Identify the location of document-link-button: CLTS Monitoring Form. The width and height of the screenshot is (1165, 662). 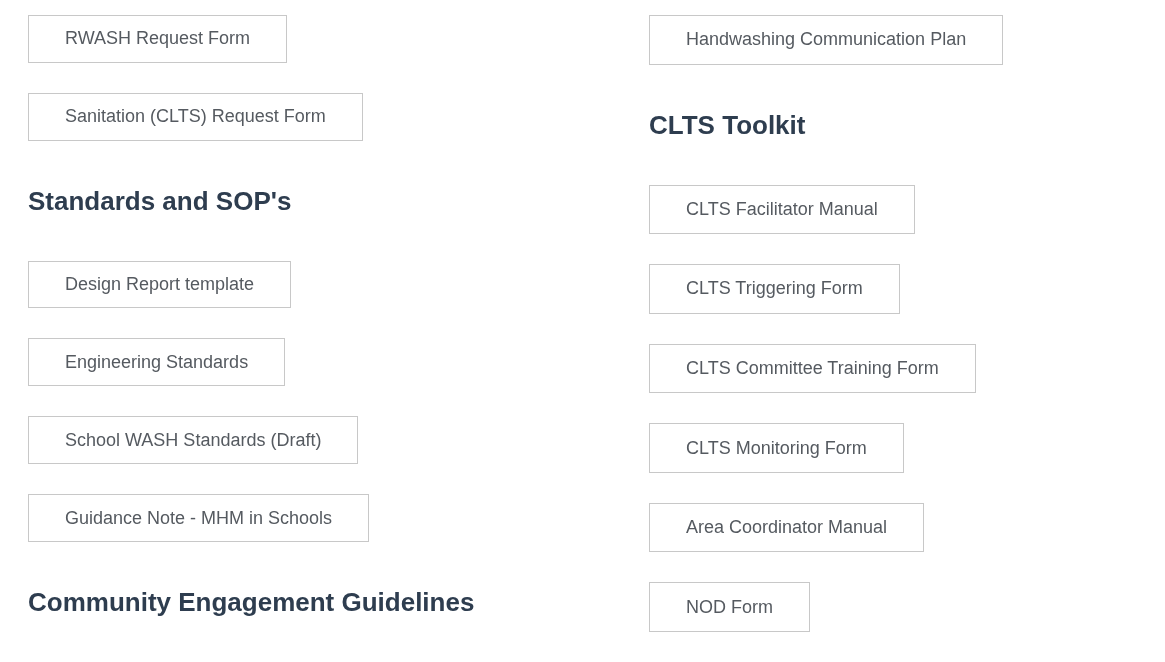
(776, 448).